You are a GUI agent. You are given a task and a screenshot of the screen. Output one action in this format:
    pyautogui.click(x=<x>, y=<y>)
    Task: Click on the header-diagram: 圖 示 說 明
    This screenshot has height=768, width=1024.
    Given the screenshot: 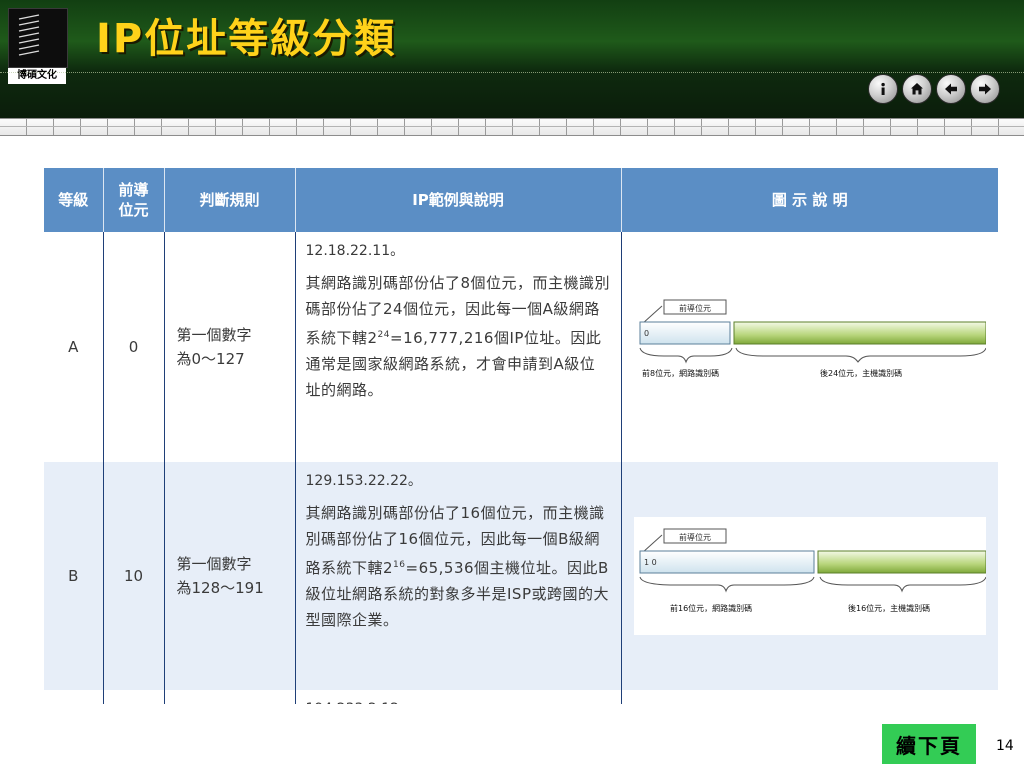 What is the action you would take?
    pyautogui.click(x=809, y=200)
    